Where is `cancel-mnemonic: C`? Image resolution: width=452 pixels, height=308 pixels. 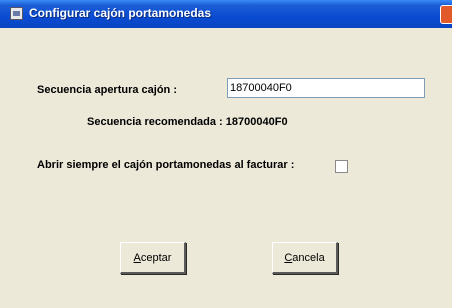
cancel-mnemonic: C is located at coordinates (288, 257).